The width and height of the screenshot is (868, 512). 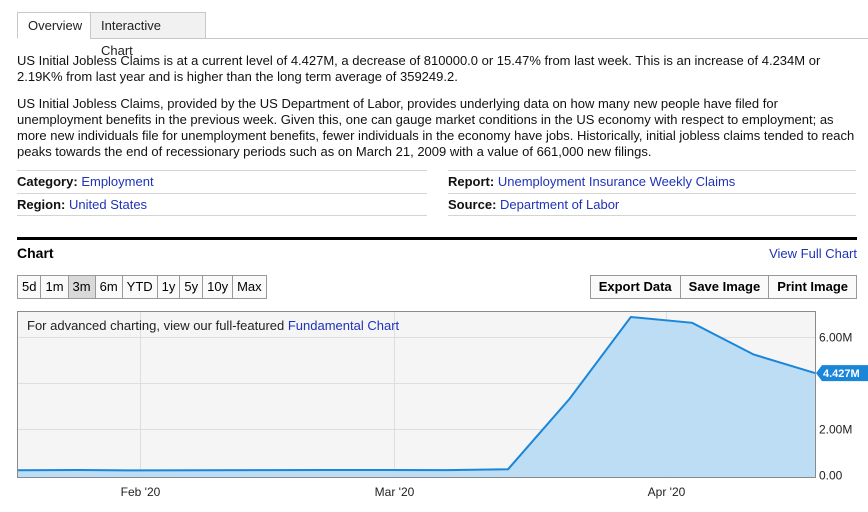 I want to click on x-axis-labels: Feb '20 Mar '20 Apr '20, so click(x=403, y=492).